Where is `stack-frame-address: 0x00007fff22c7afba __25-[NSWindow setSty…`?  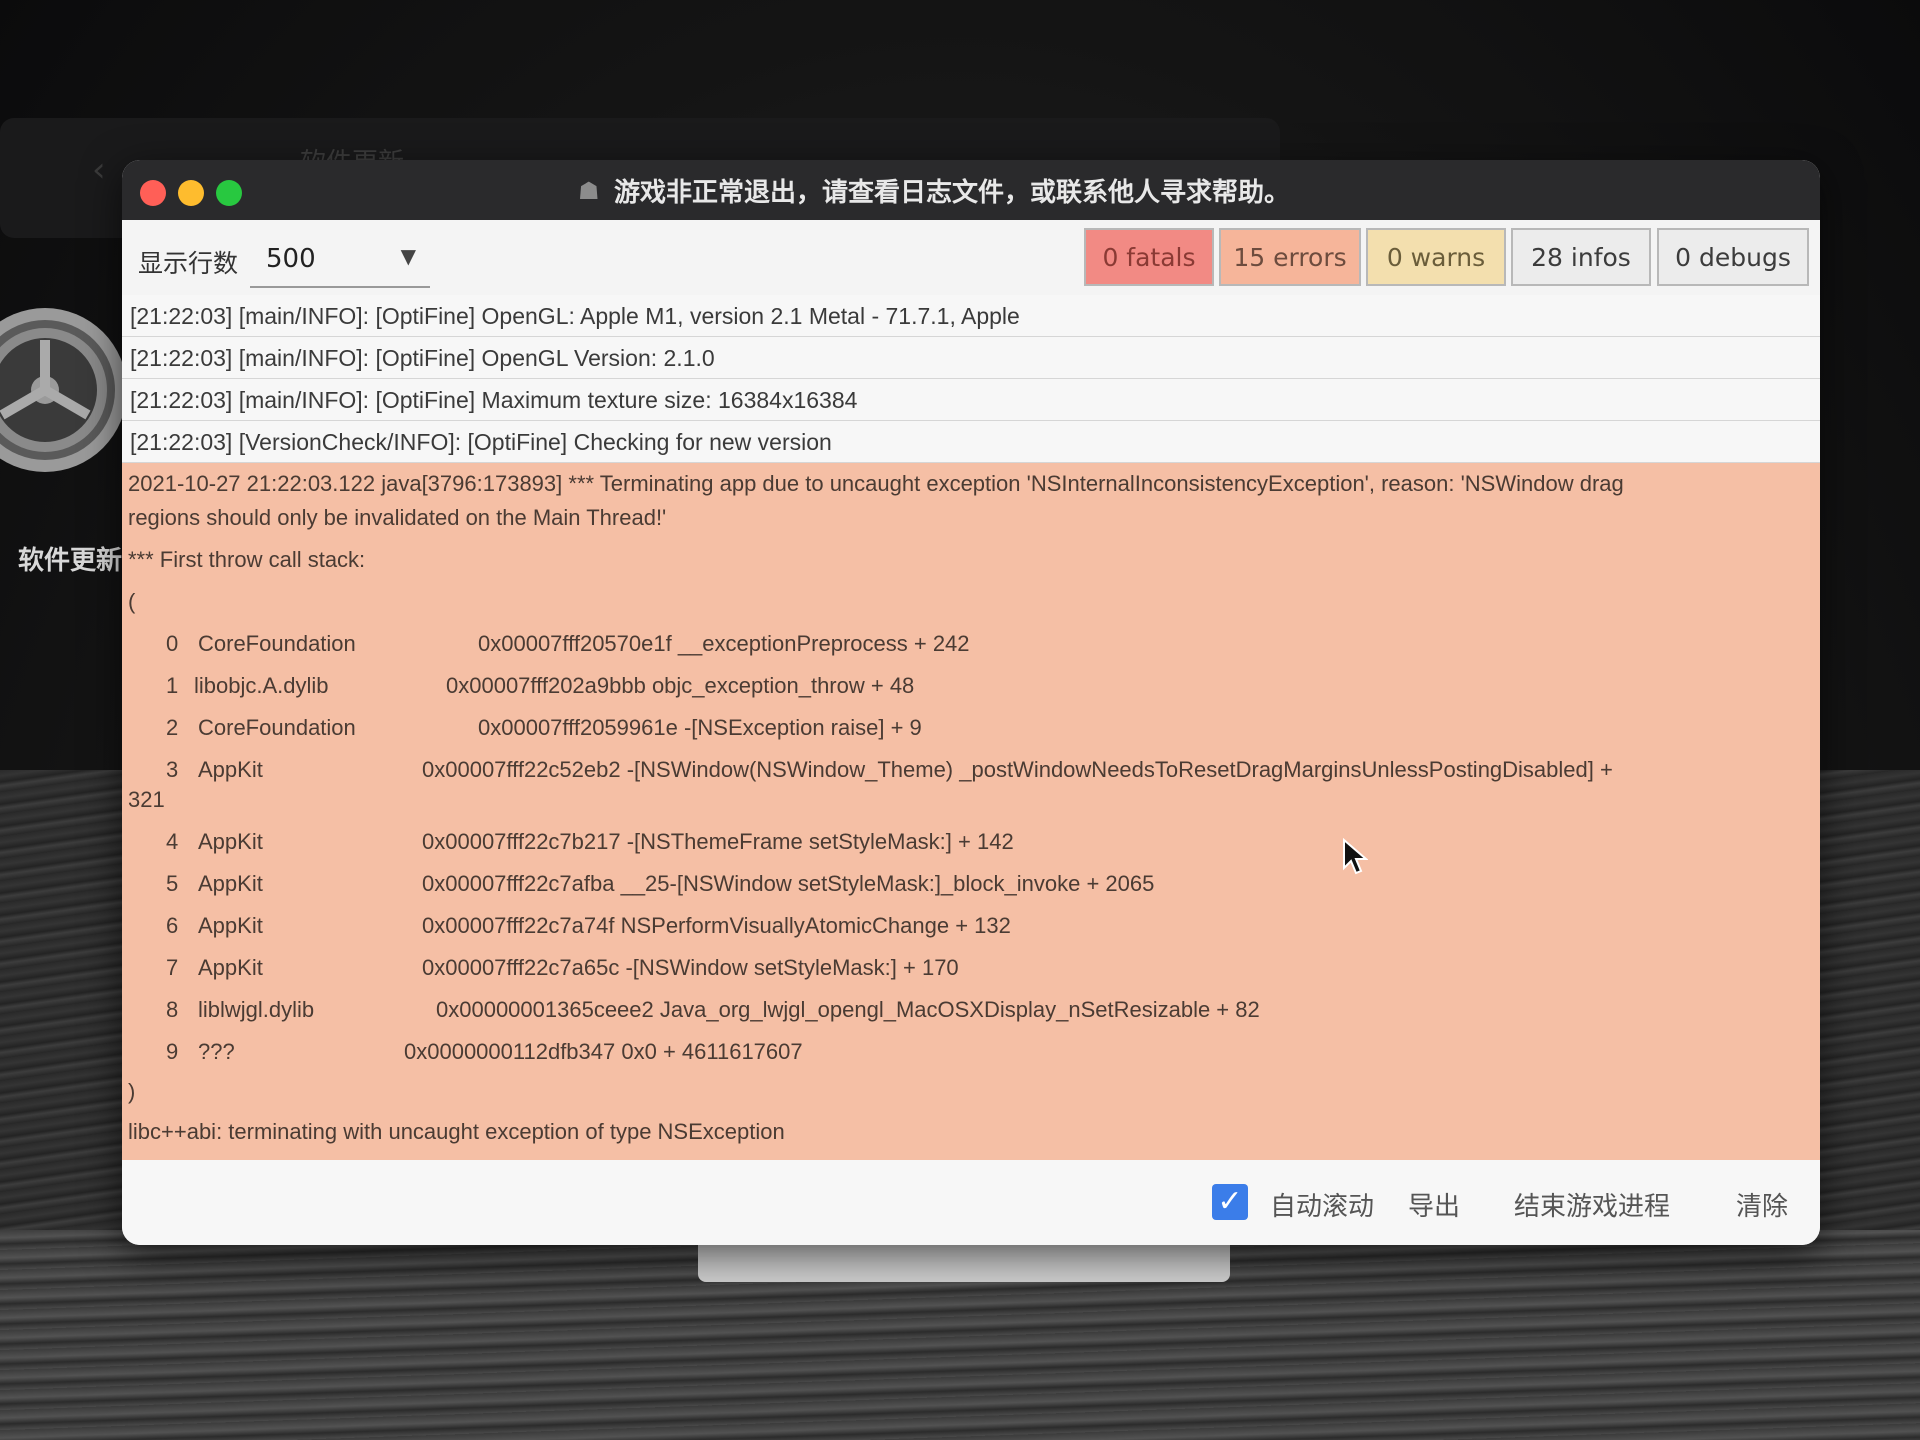
stack-frame-address: 0x00007fff22c7afba __25-[NSWindow setSty… is located at coordinates (788, 883).